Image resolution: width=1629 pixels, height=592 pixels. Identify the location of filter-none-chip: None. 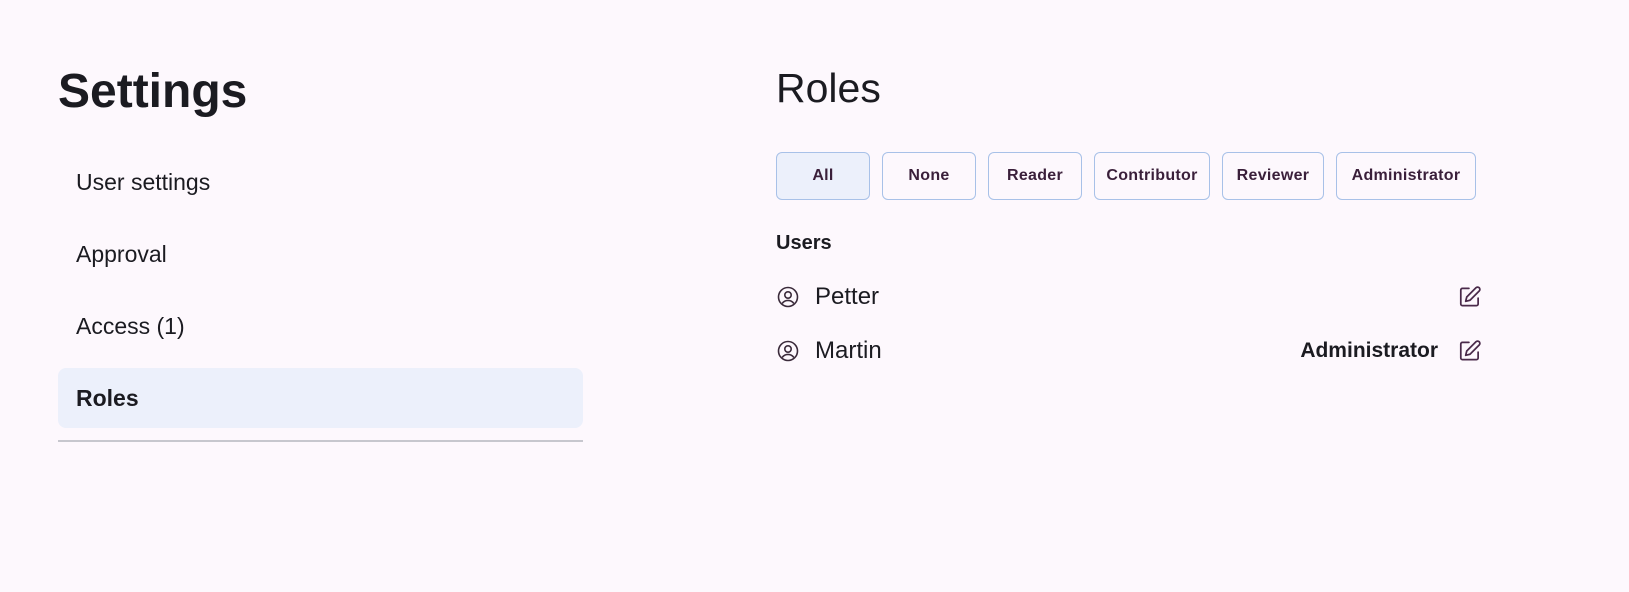
(929, 176).